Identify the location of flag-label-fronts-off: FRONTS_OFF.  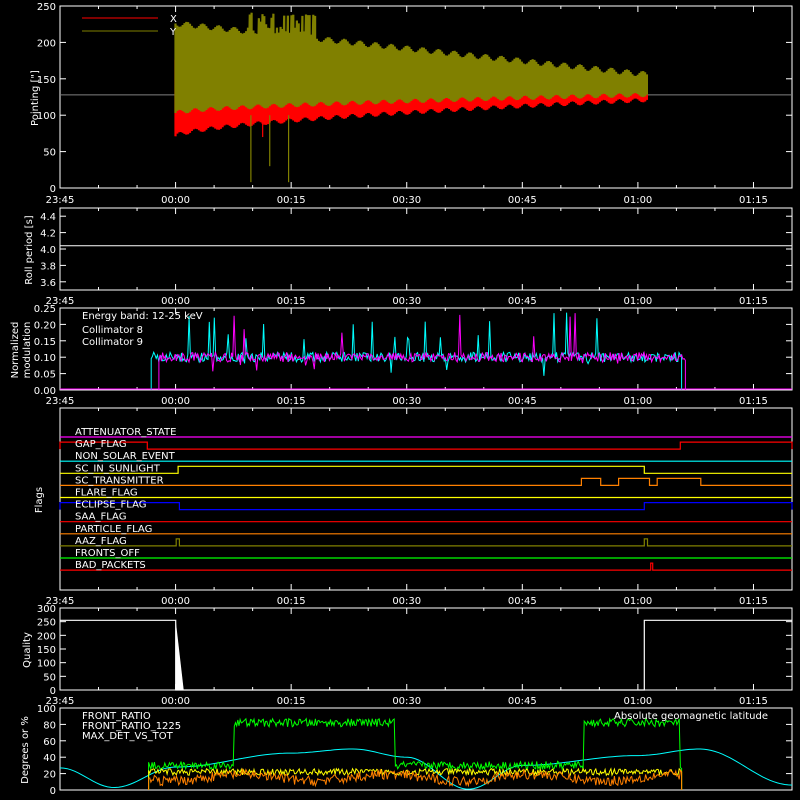
(107, 553).